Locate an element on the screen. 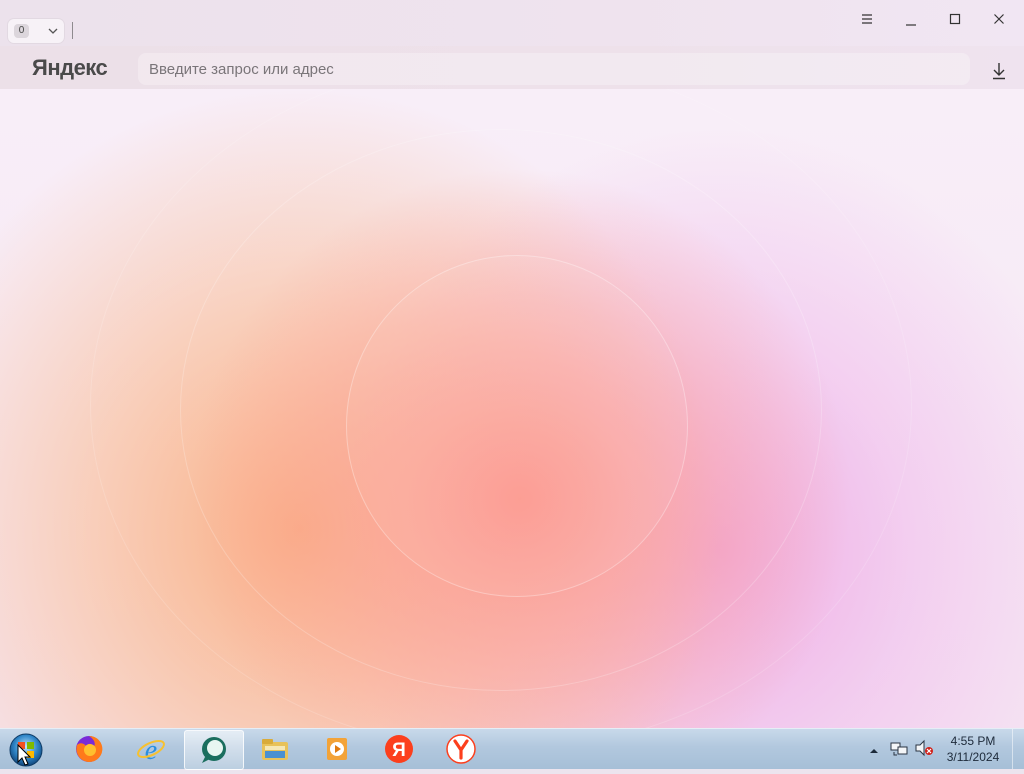 The height and width of the screenshot is (774, 1024). taskbar-chat-app-active is located at coordinates (214, 750).